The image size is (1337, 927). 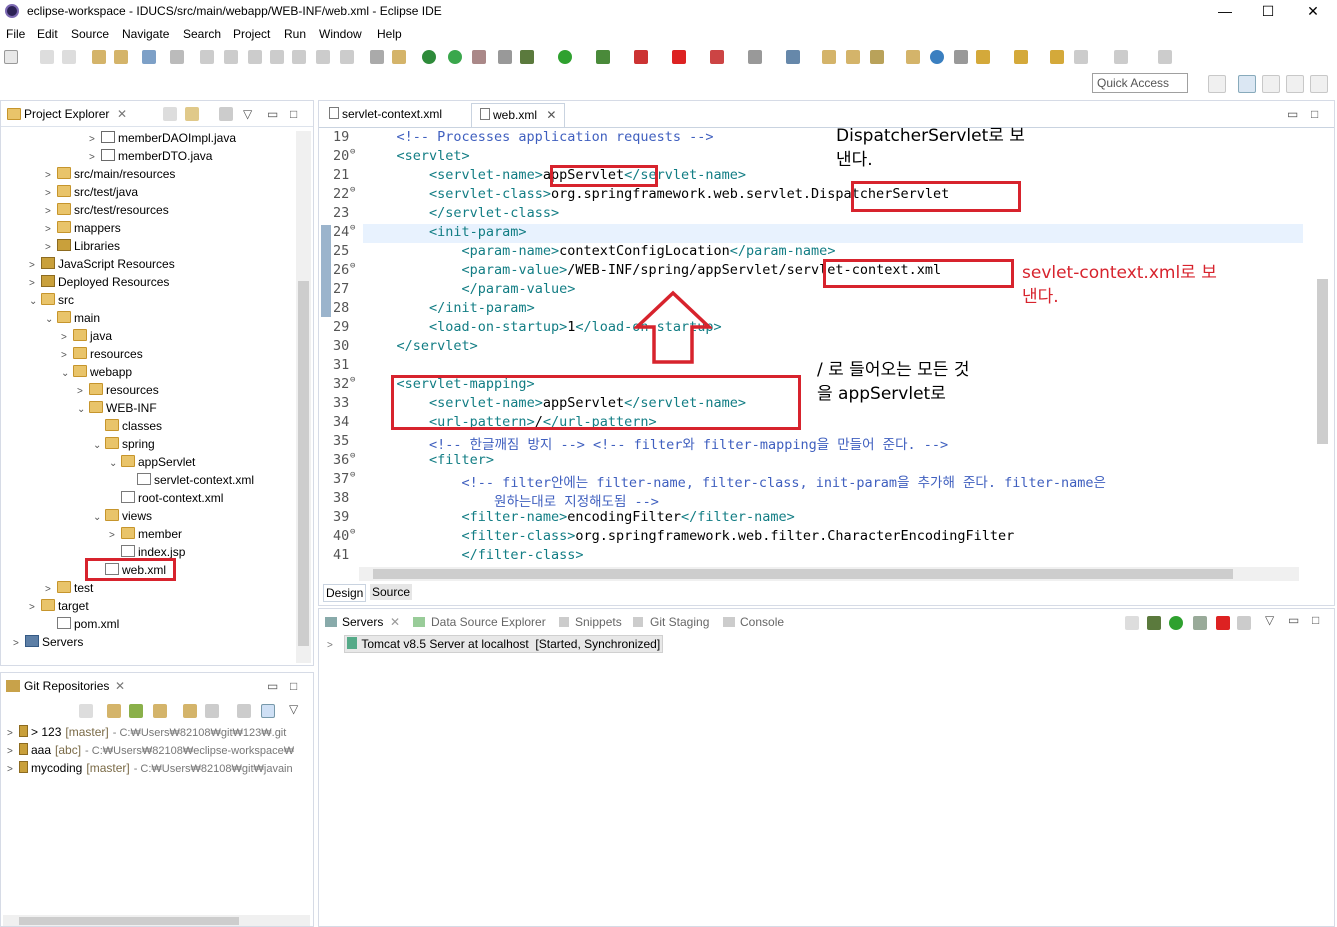 What do you see at coordinates (1200, 623) in the screenshot?
I see `server-profile-icon` at bounding box center [1200, 623].